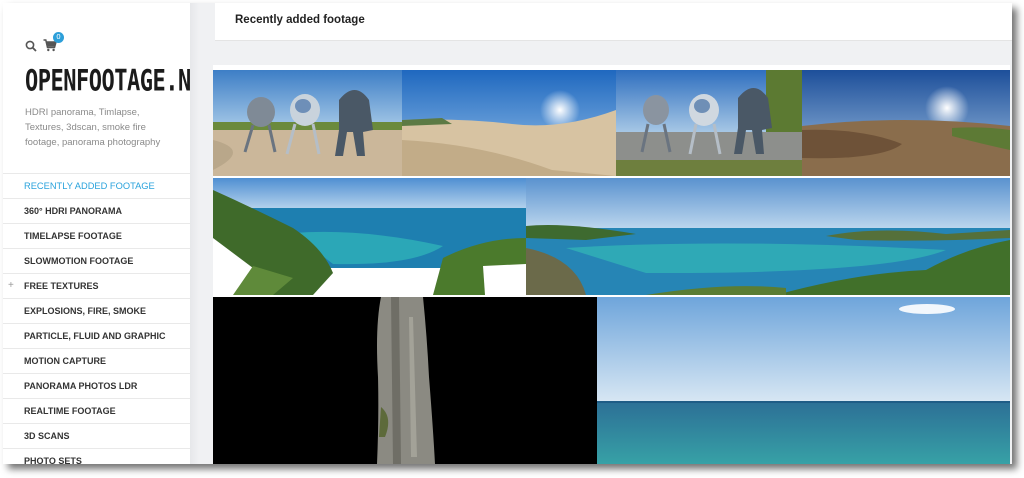  I want to click on nav-item-label: RECENTLY ADDED FOOTAGE, so click(89, 186).